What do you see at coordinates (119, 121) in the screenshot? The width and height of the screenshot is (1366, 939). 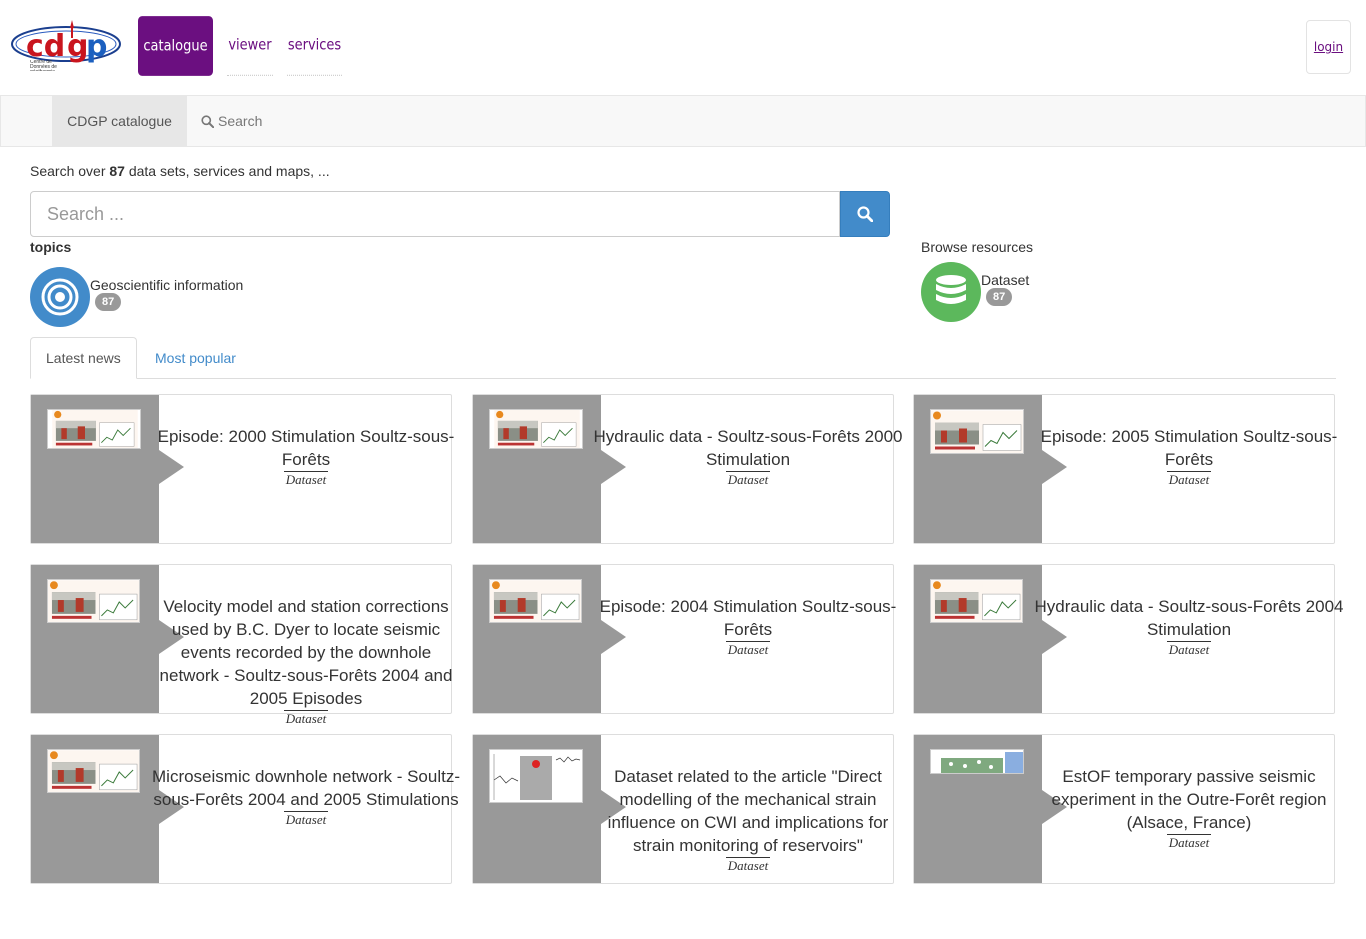 I see `catalogue-home-link: CDGP catalogue` at bounding box center [119, 121].